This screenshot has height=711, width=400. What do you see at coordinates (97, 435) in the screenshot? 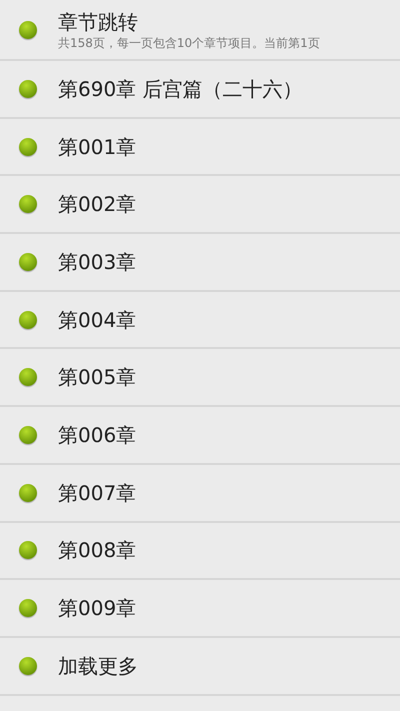
I see `item-title: 第006章` at bounding box center [97, 435].